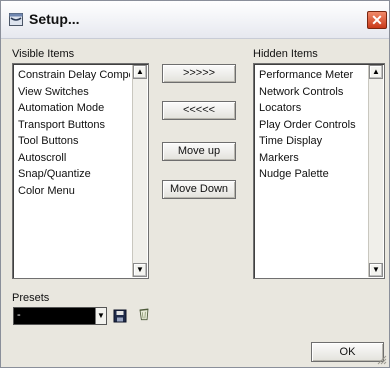 This screenshot has height=368, width=390. What do you see at coordinates (199, 189) in the screenshot?
I see `move-down-button: Move Down` at bounding box center [199, 189].